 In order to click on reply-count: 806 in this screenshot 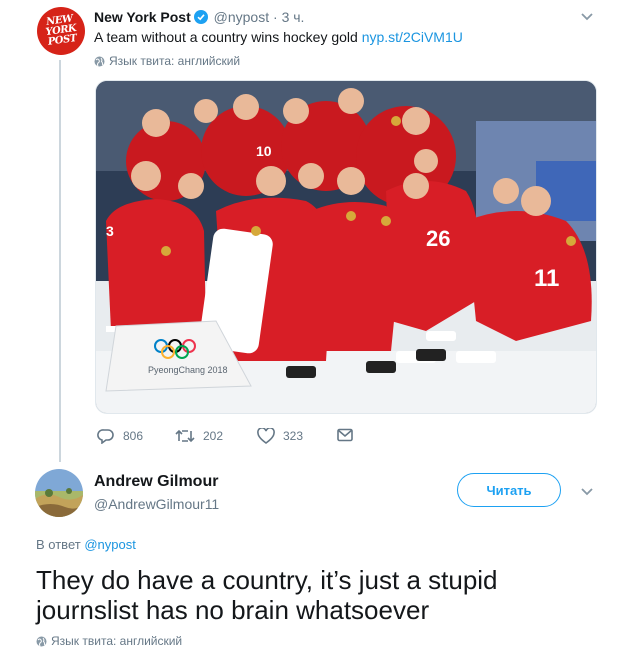, I will do `click(133, 436)`.